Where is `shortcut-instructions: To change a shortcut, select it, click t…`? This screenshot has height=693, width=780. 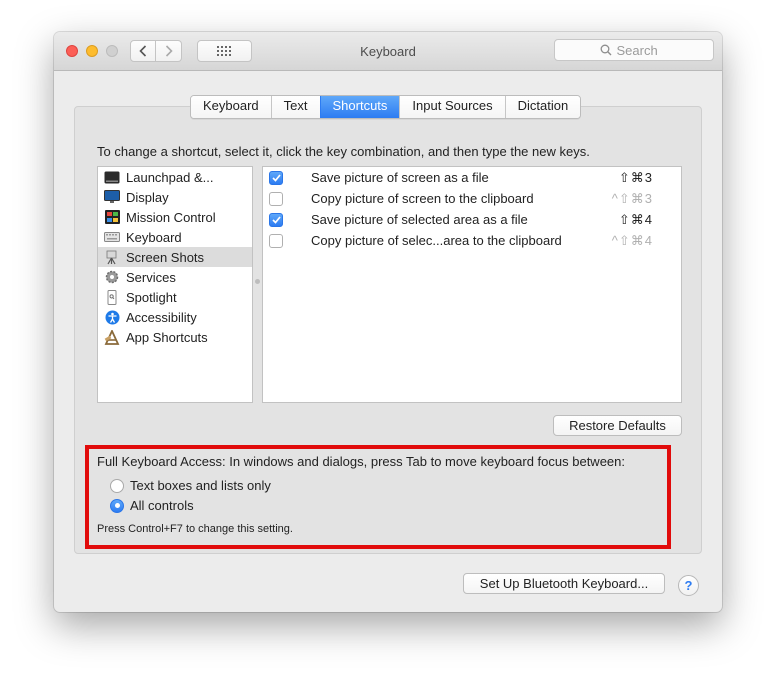
shortcut-instructions: To change a shortcut, select it, click t… is located at coordinates (343, 151).